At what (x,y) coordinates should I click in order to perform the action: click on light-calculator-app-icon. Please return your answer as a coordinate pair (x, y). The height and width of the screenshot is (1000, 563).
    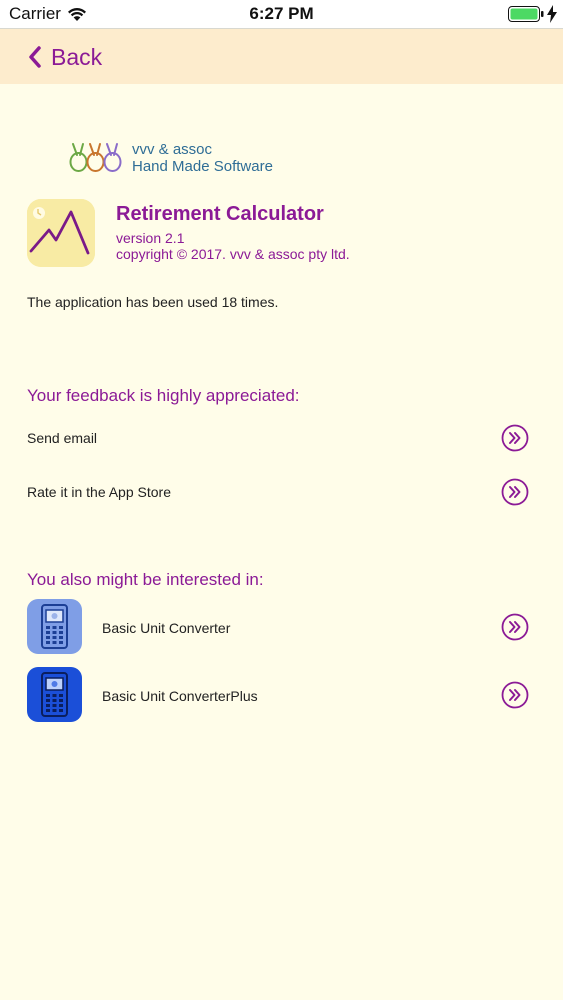
    Looking at the image, I should click on (54, 626).